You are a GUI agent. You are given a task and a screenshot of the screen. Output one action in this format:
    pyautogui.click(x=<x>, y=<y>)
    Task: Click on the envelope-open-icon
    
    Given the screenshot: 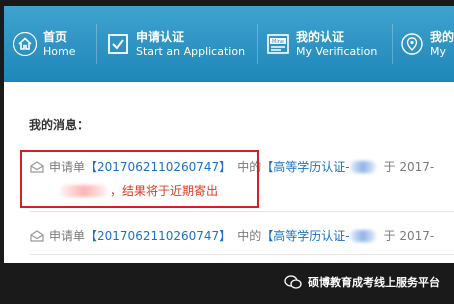 What is the action you would take?
    pyautogui.click(x=37, y=235)
    